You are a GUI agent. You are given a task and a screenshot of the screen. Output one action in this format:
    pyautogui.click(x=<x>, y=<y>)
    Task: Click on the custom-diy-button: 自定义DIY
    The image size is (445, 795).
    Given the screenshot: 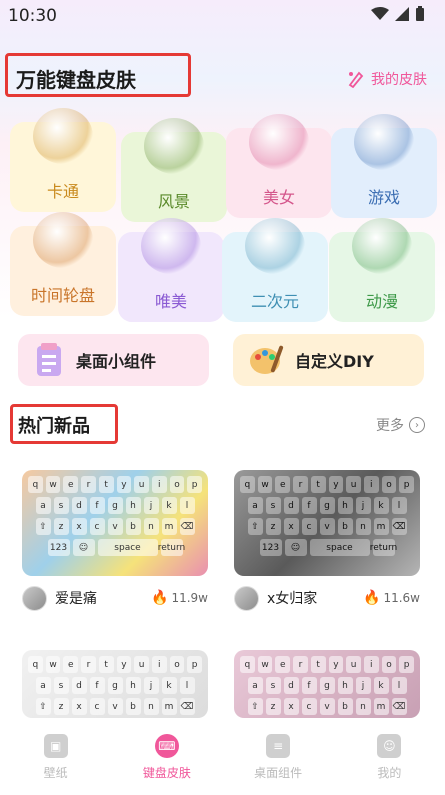 What is the action you would take?
    pyautogui.click(x=328, y=360)
    